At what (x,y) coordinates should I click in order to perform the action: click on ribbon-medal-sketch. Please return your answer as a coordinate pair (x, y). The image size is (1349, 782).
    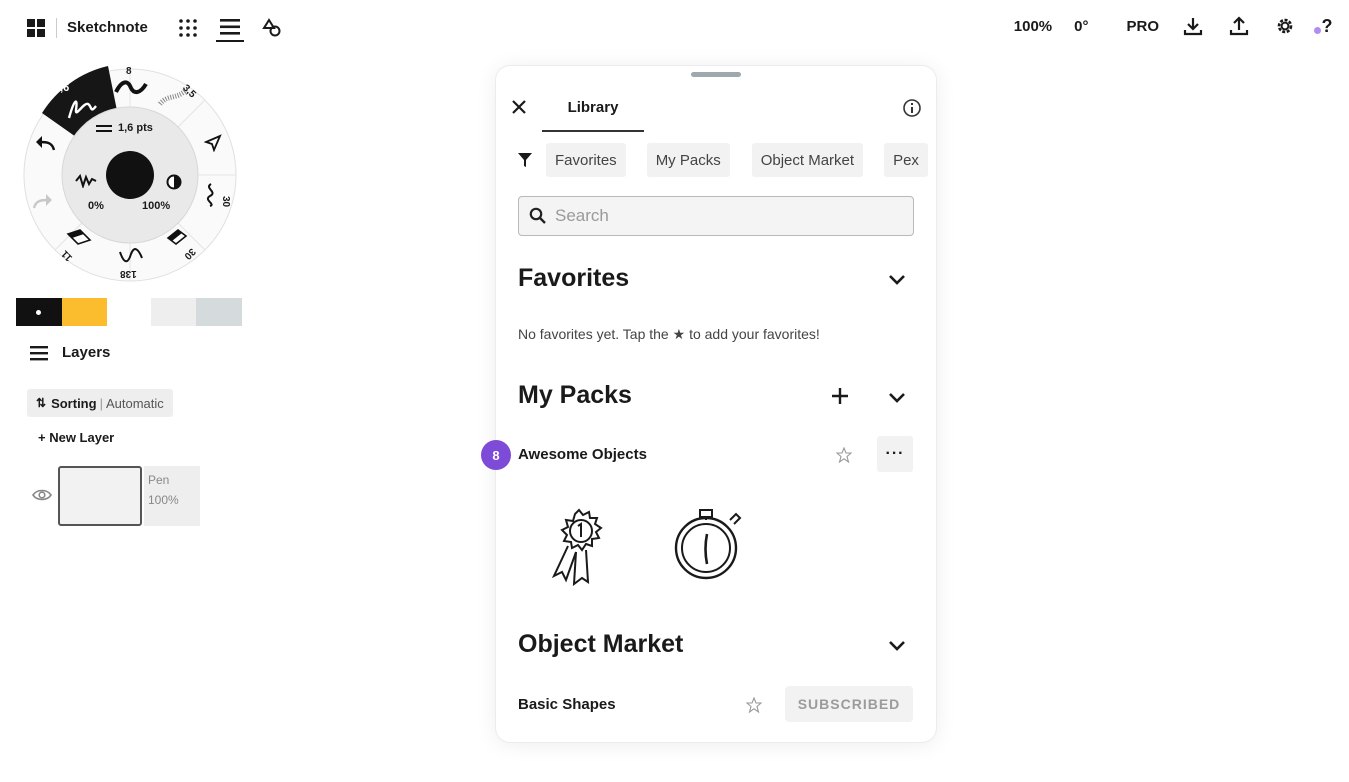
    Looking at the image, I should click on (579, 546).